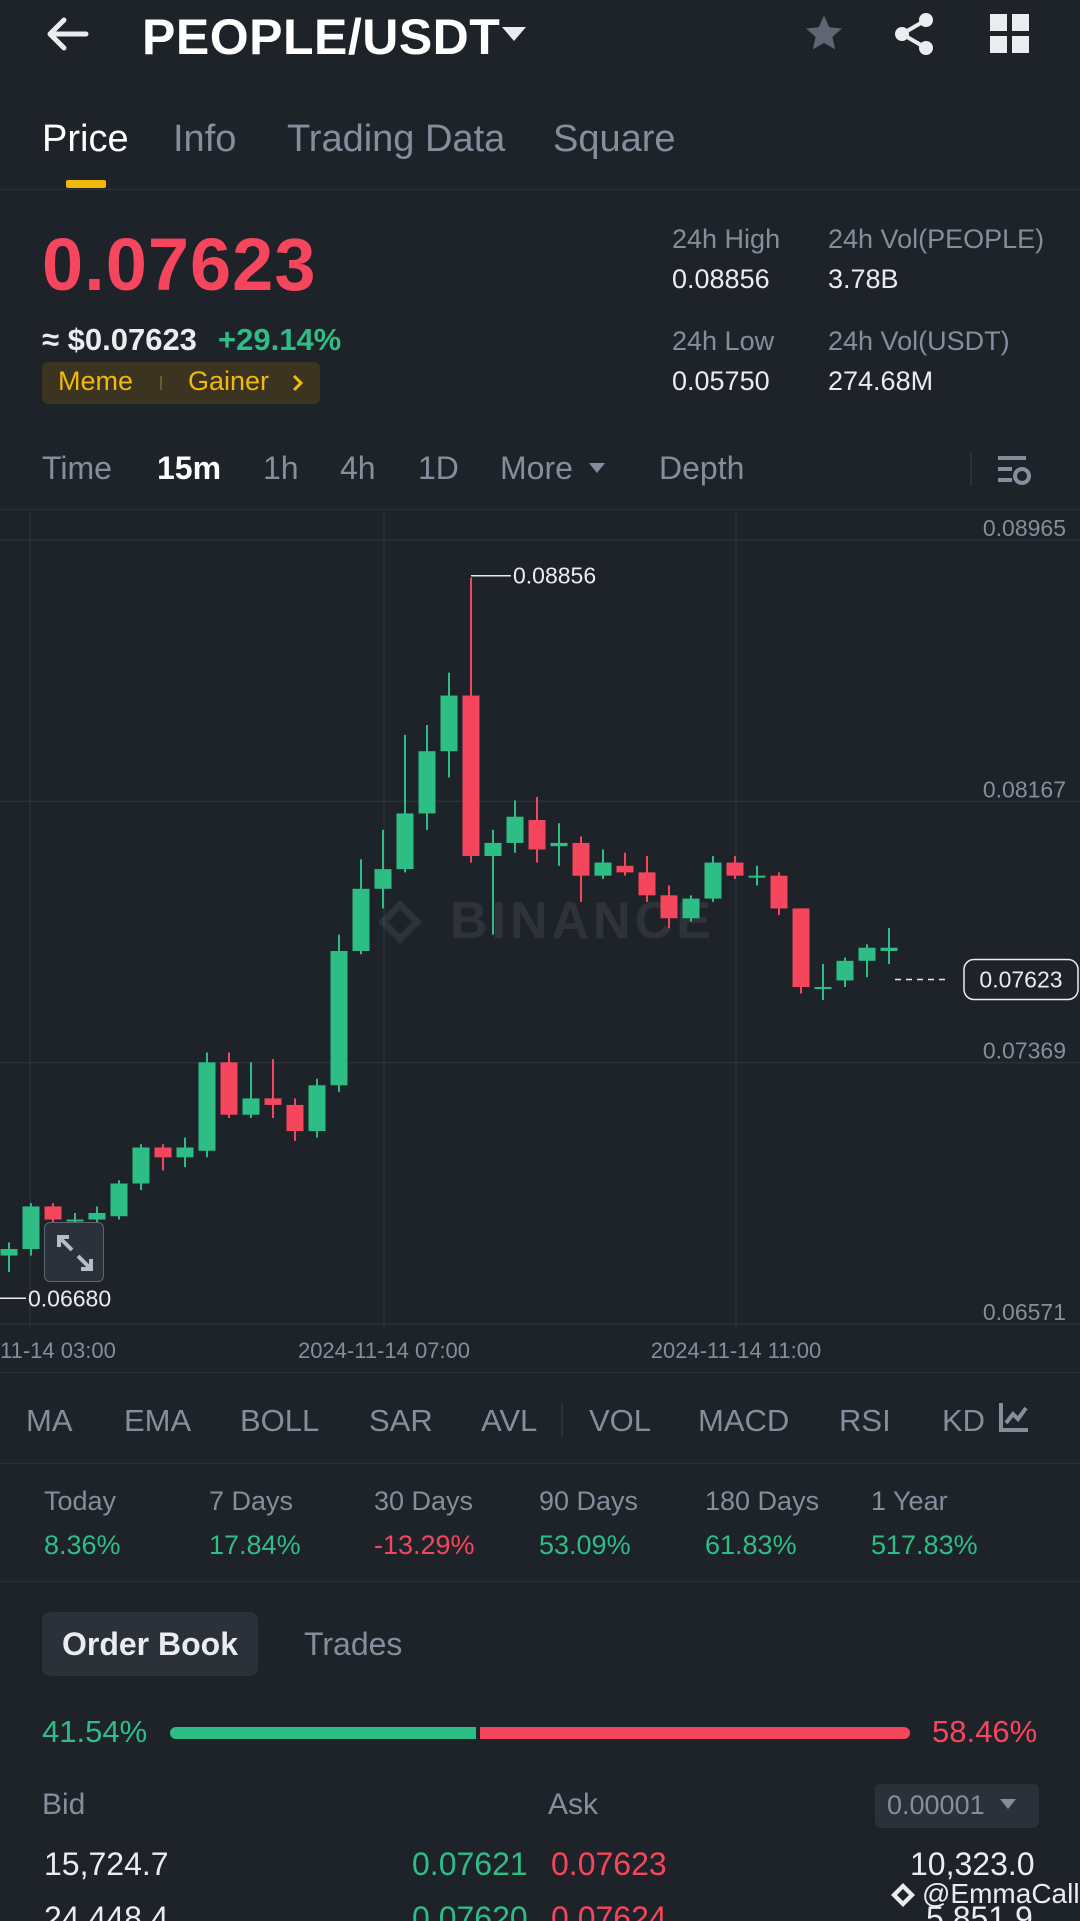 This screenshot has width=1080, height=1921. I want to click on perf-label-90d: 90 Days, so click(589, 1501).